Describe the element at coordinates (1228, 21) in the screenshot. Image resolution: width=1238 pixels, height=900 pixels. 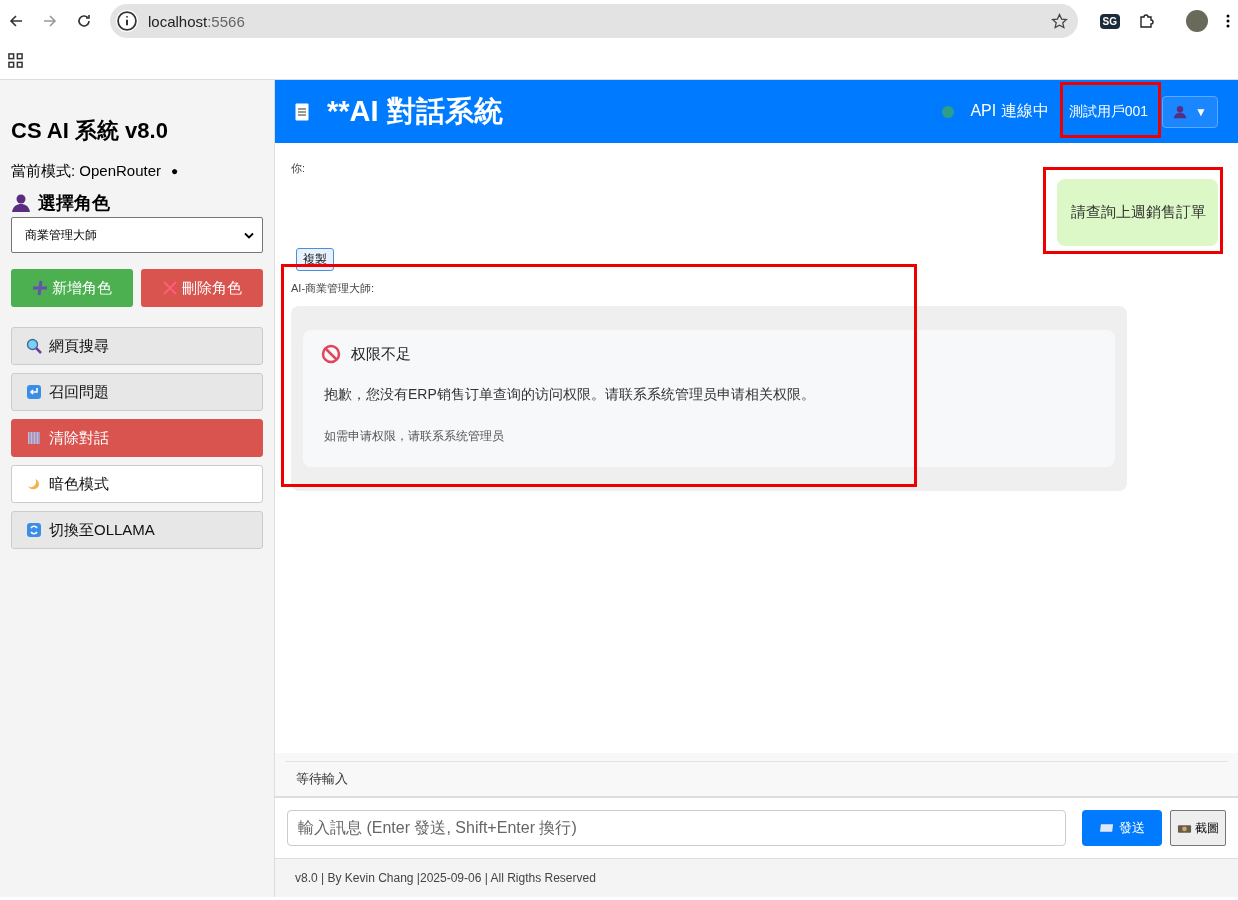
I see `more-icon` at that location.